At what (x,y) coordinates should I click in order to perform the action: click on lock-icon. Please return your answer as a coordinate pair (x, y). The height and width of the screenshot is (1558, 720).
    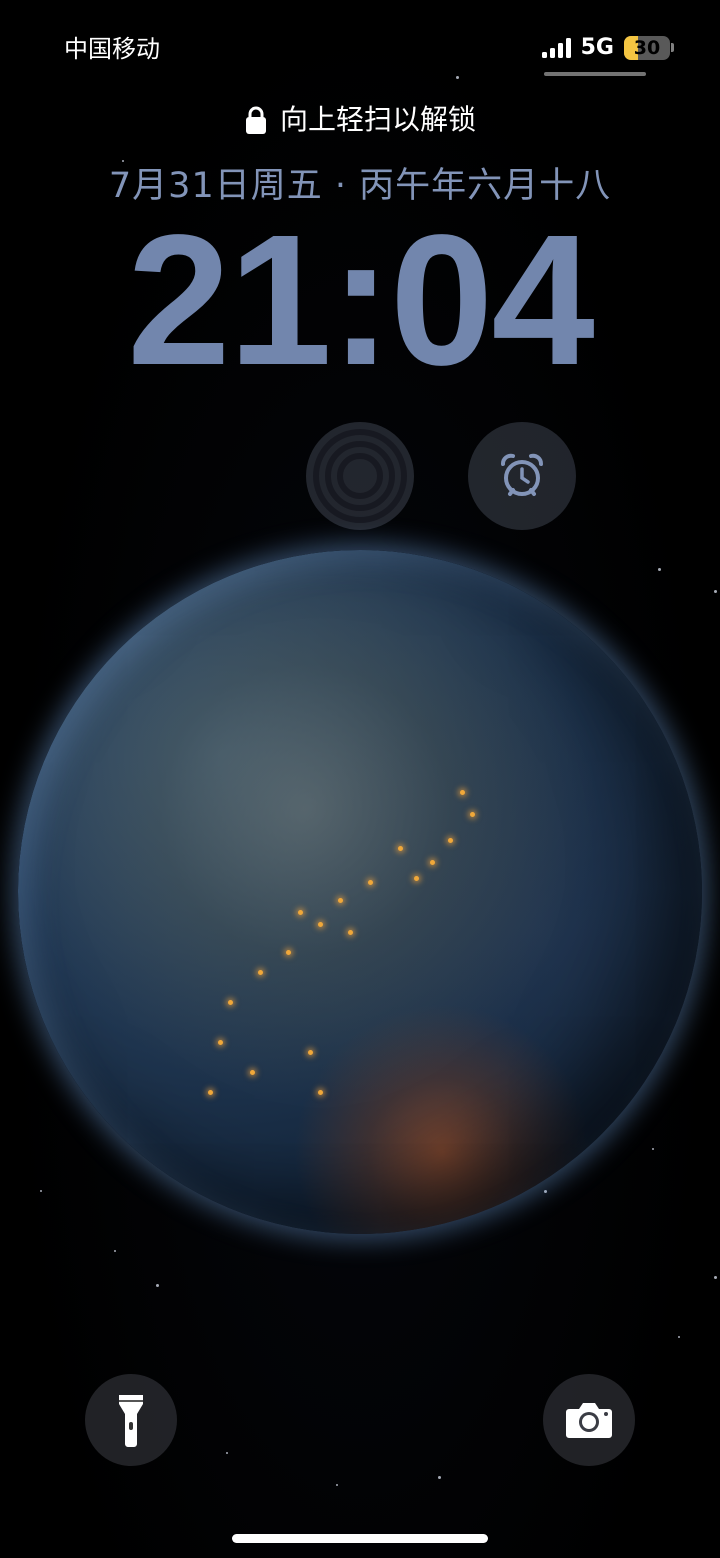
    Looking at the image, I should click on (255, 120).